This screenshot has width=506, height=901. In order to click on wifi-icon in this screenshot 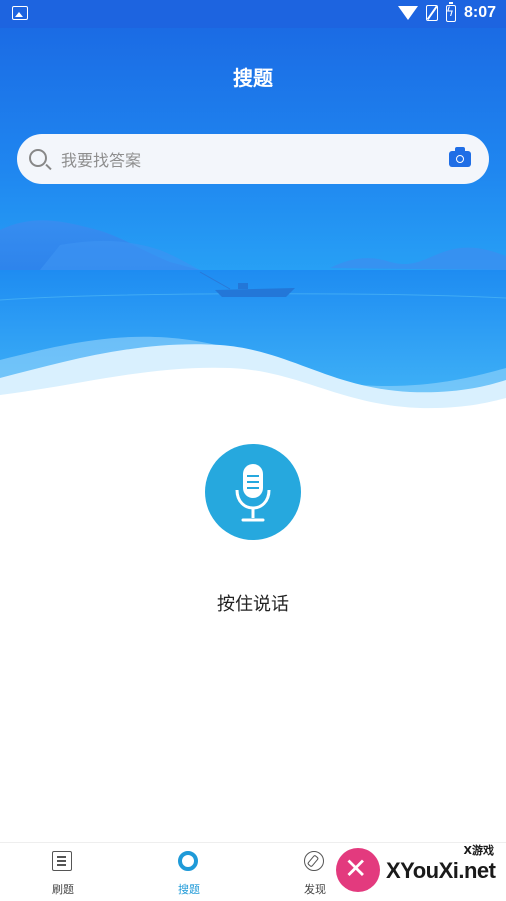, I will do `click(407, 13)`.